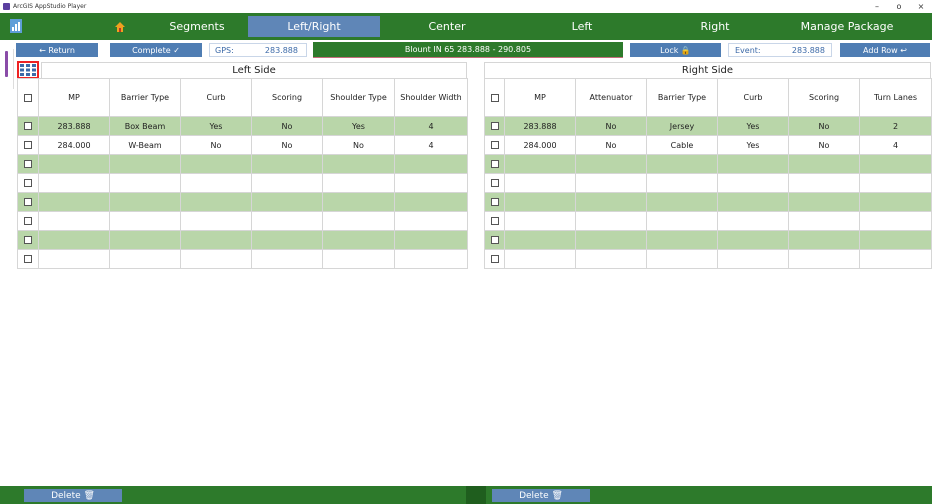  I want to click on select-all-cell, so click(494, 97).